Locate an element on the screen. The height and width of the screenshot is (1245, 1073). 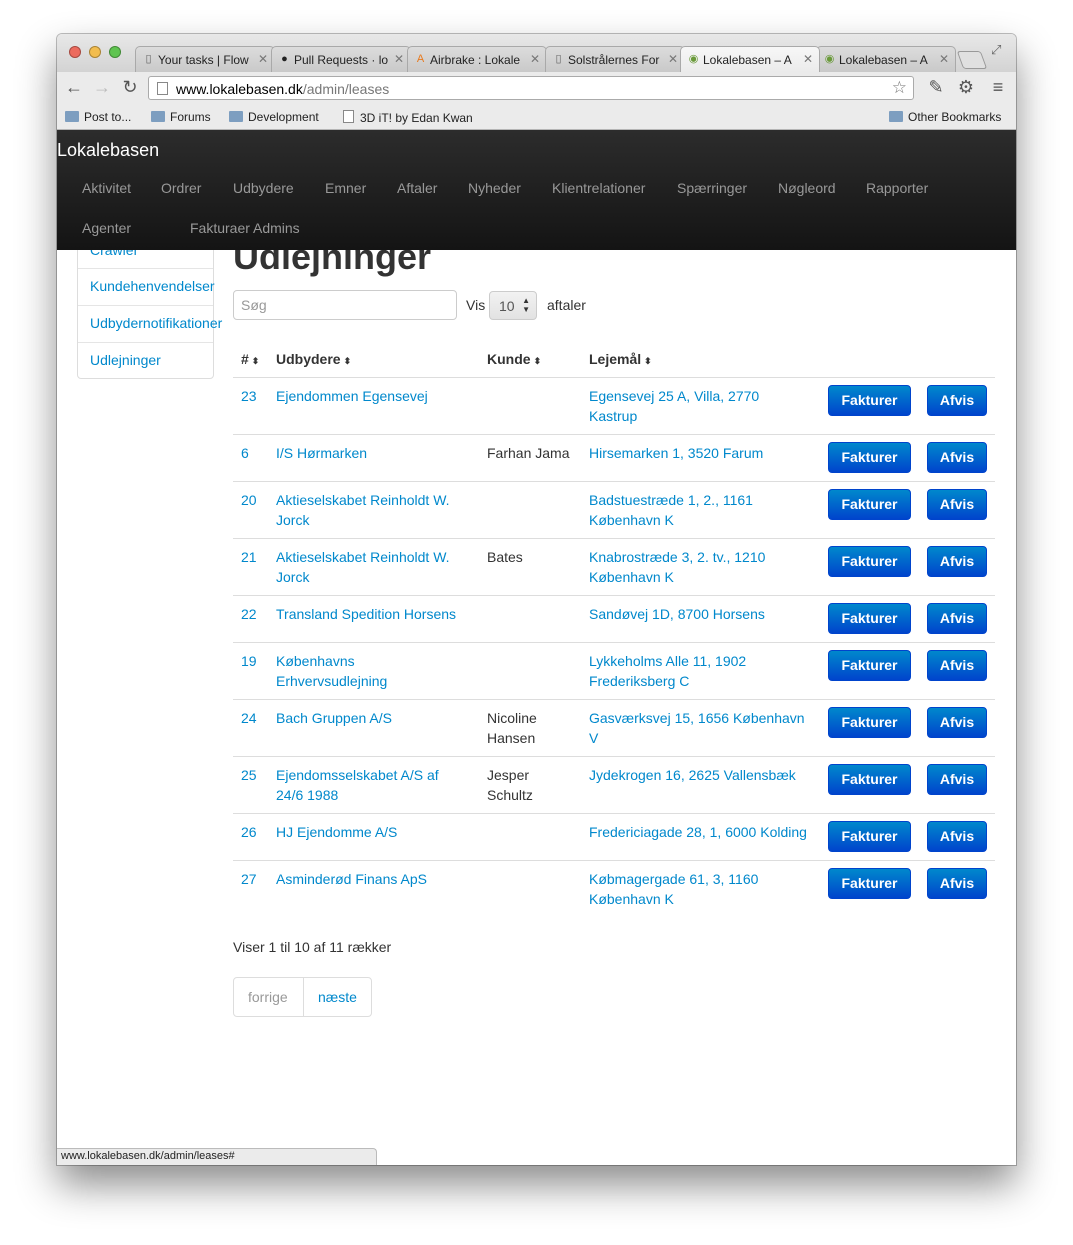
provider-link: Ejendomsselskabet A/S af 24/6 1988 is located at coordinates (376, 785).